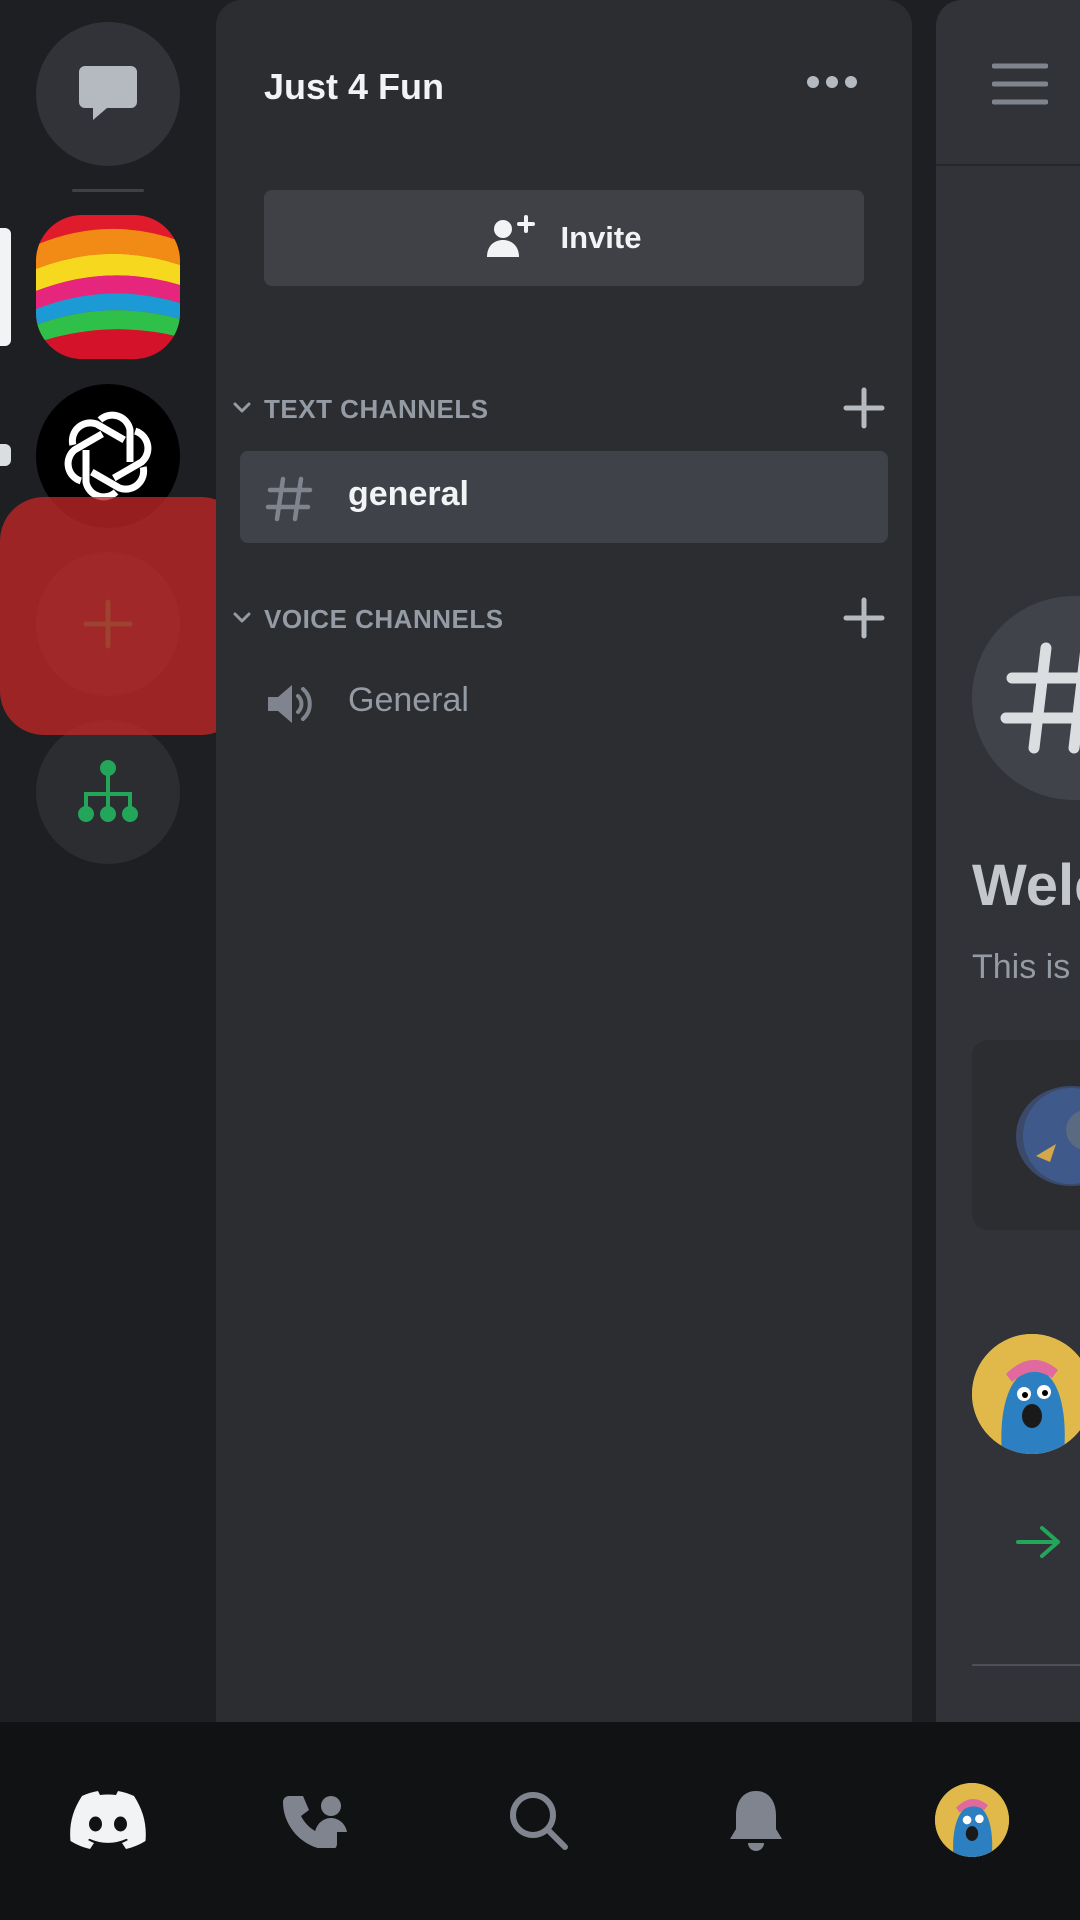 The image size is (1080, 1920). Describe the element at coordinates (601, 237) in the screenshot. I see `invite-label: Invite` at that location.